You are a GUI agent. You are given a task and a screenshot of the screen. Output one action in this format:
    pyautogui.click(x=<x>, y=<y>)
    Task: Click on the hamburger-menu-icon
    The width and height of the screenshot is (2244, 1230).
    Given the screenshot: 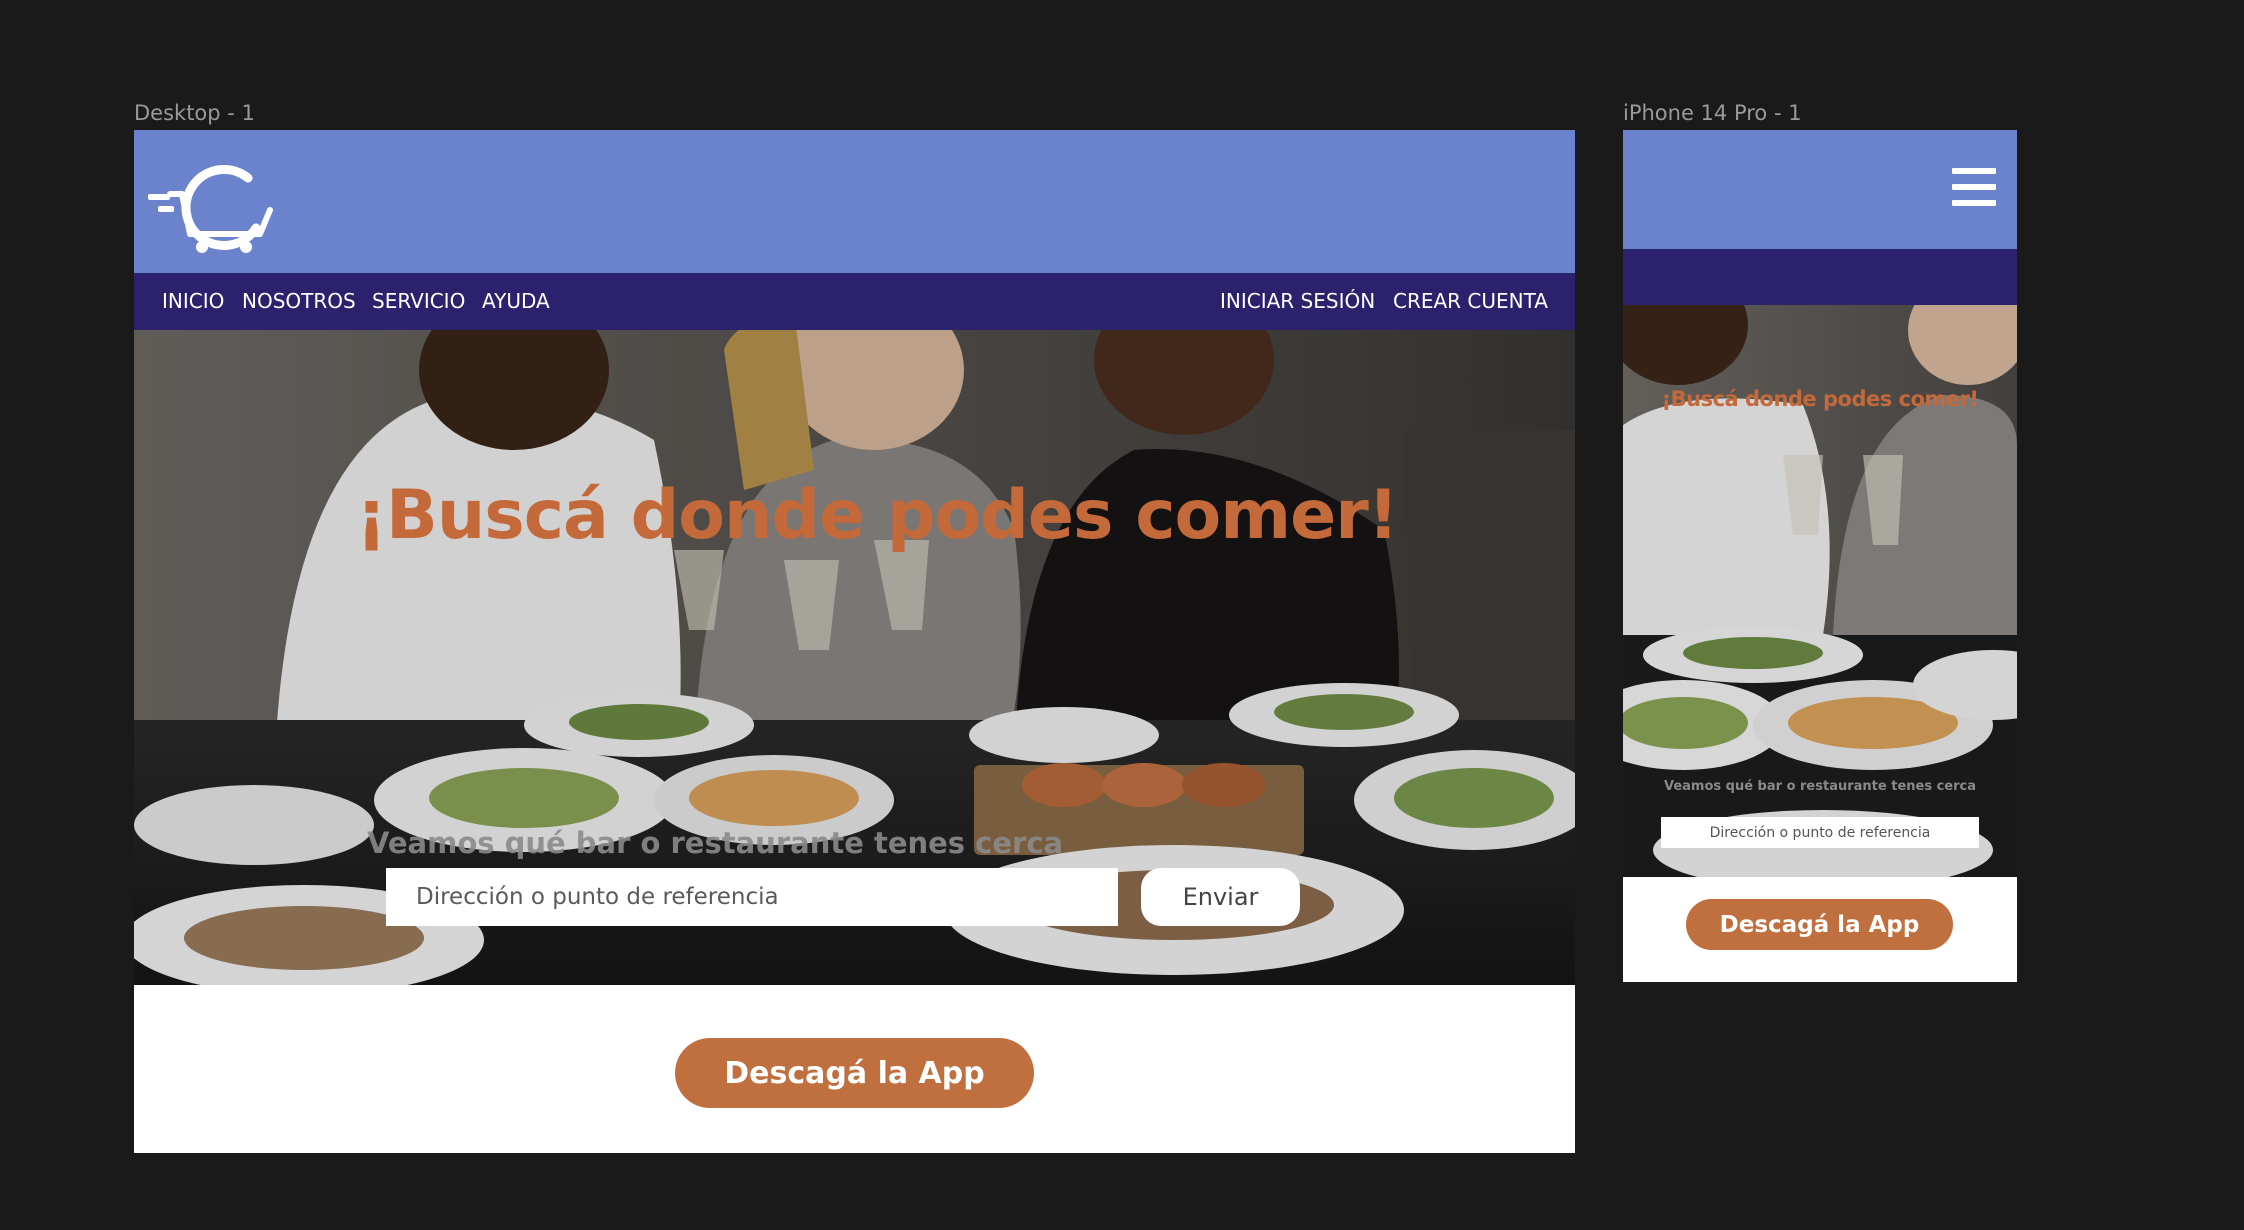 What is the action you would take?
    pyautogui.click(x=1974, y=188)
    